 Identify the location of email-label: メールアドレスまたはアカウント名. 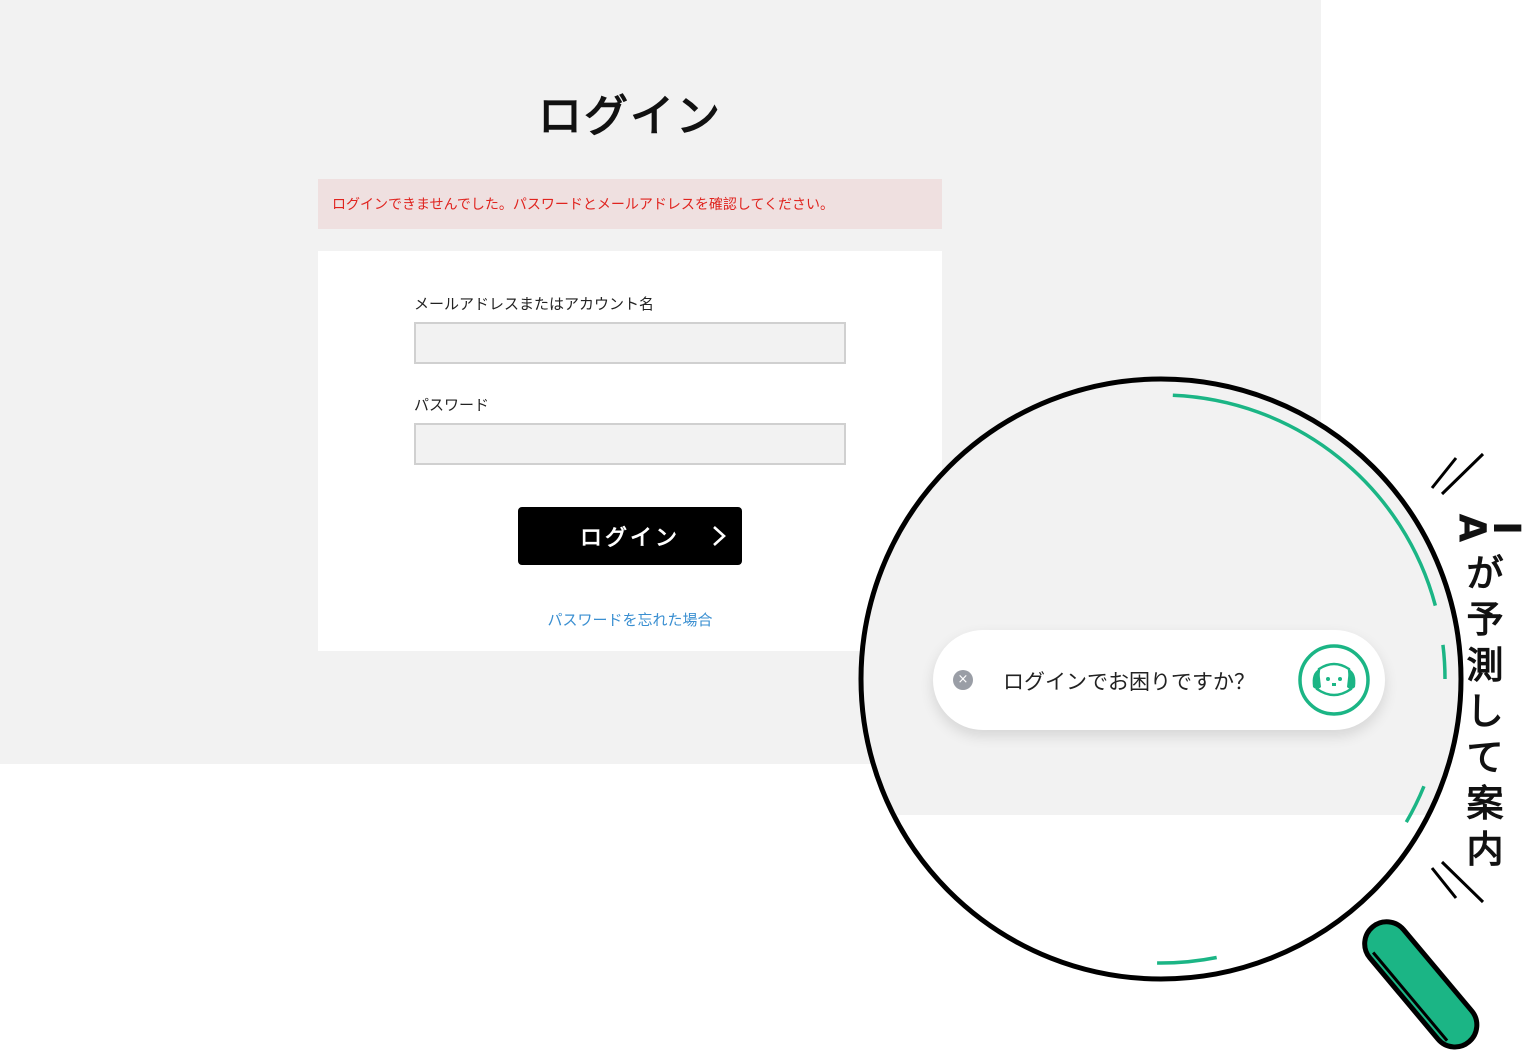
(534, 304).